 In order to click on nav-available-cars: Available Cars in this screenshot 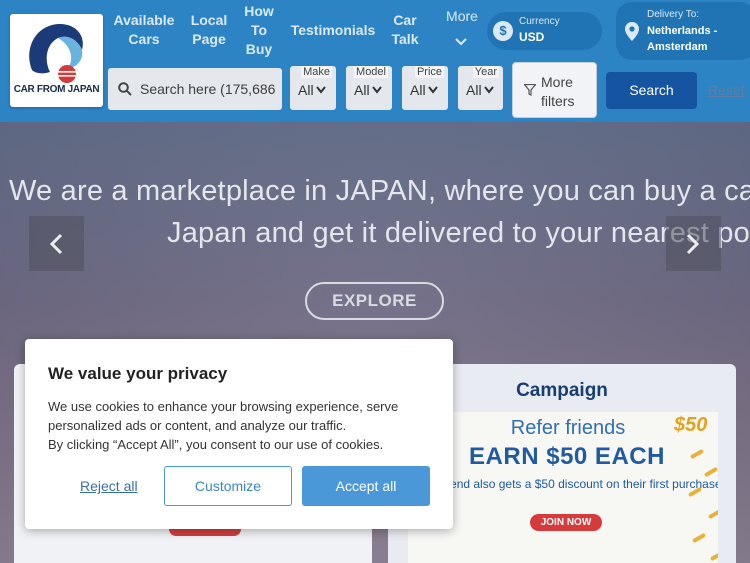, I will do `click(144, 30)`.